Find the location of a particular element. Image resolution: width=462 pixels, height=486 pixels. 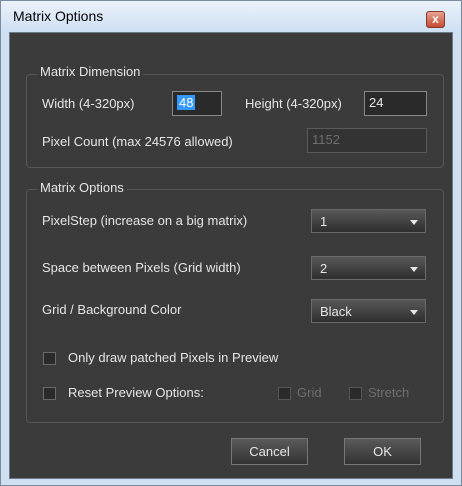

close-button: x is located at coordinates (435, 19).